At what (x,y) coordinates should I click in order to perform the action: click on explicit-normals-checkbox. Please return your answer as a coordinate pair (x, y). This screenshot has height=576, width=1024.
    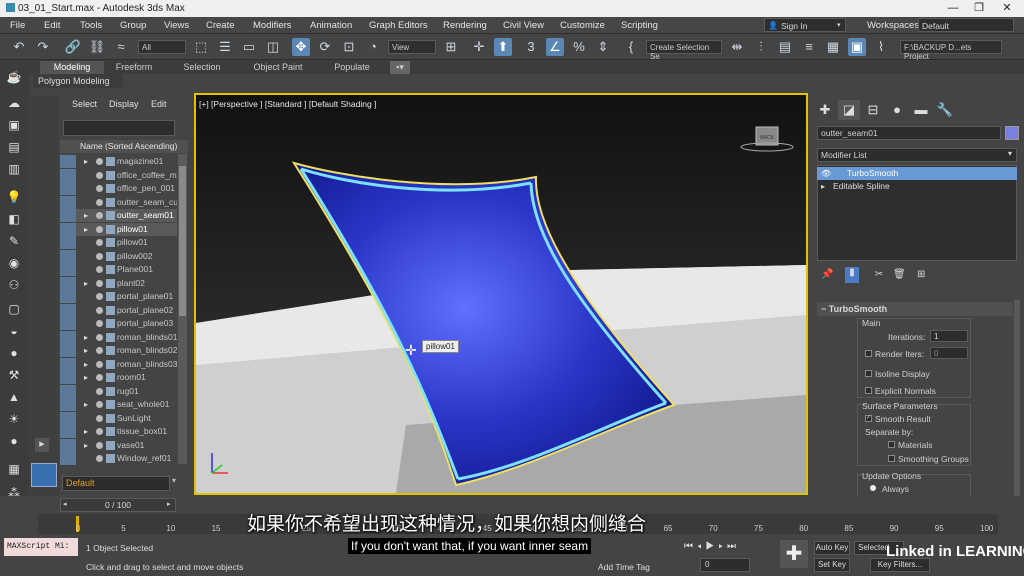
    Looking at the image, I should click on (868, 390).